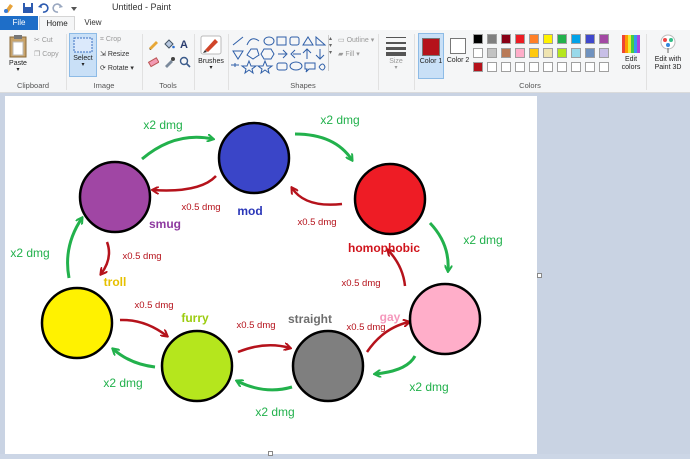 The width and height of the screenshot is (690, 459). Describe the element at coordinates (331, 53) in the screenshot. I see `shapes-scroll: ▴ ▾ ▾` at that location.